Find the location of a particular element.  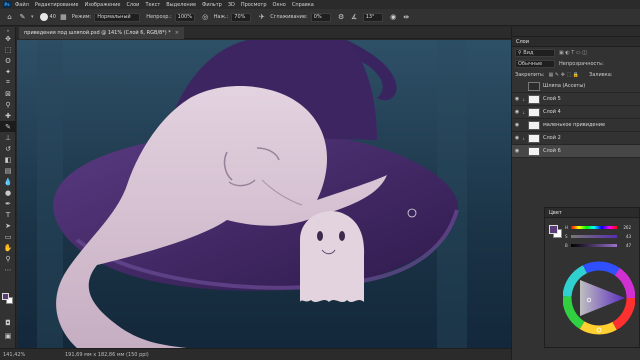

layer-row: ◉ ↓ Слой 4 is located at coordinates (576, 112).